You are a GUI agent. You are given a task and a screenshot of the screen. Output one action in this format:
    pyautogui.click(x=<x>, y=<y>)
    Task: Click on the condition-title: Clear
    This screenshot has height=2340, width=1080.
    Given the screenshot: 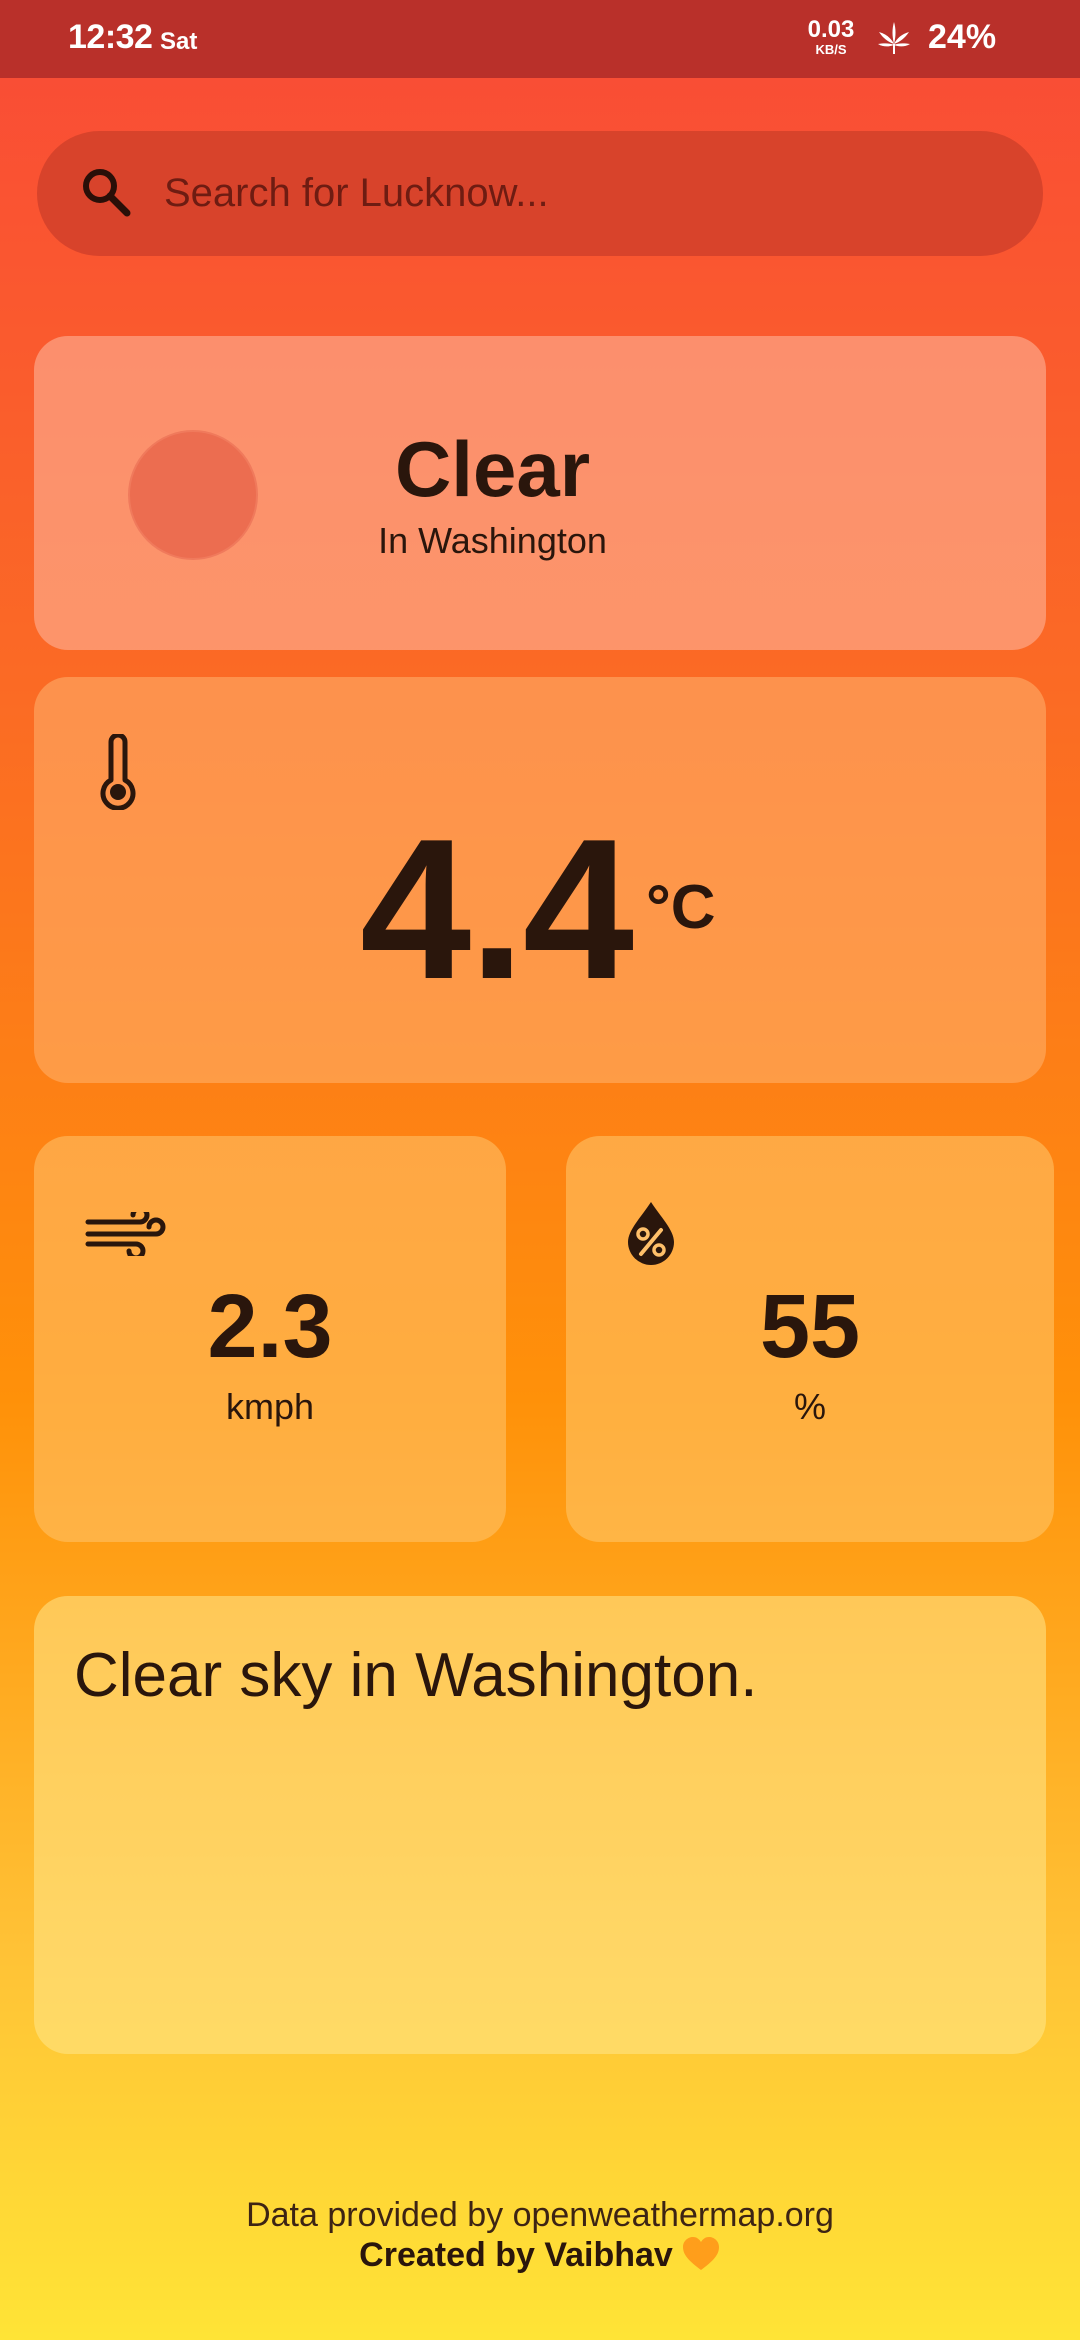 What is the action you would take?
    pyautogui.click(x=492, y=469)
    